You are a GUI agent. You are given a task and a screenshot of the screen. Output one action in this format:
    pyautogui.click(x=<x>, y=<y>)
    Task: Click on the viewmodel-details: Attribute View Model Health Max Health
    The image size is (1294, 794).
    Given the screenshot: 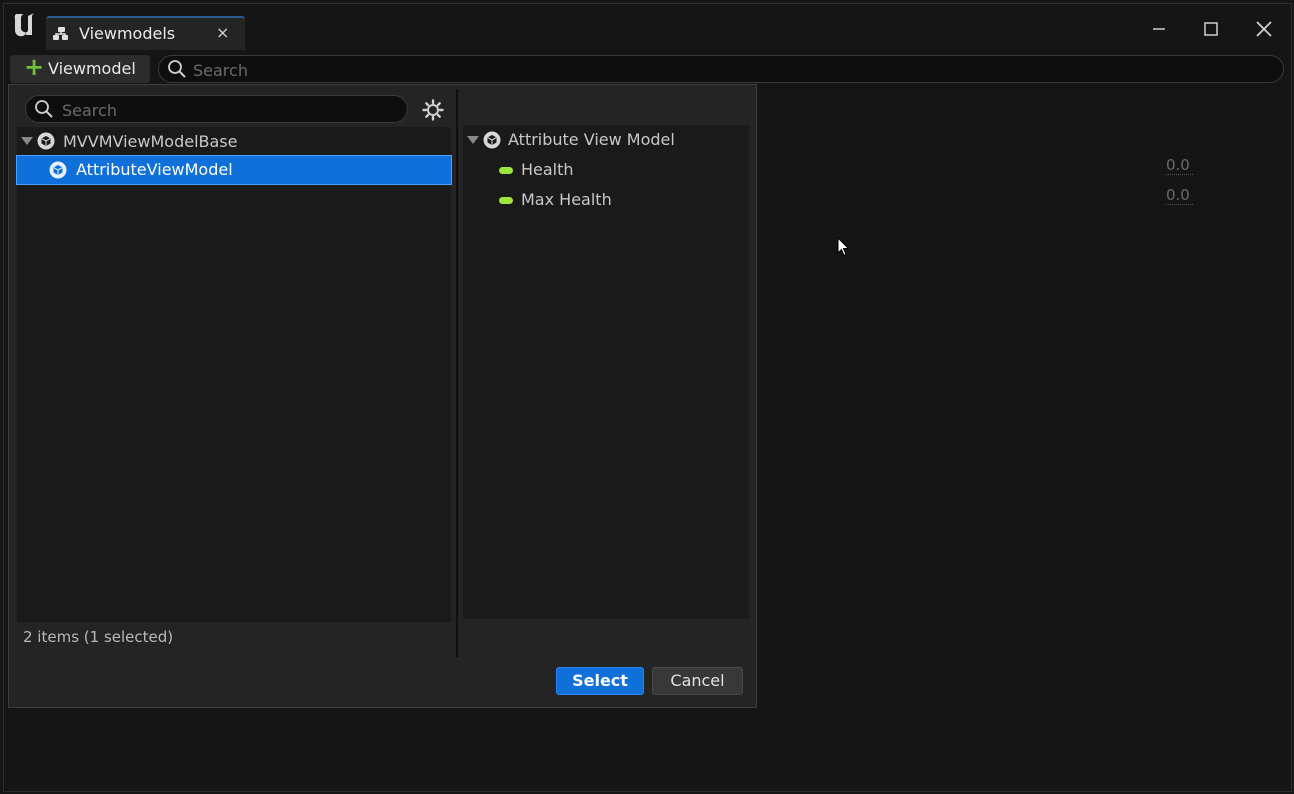 What is the action you would take?
    pyautogui.click(x=606, y=372)
    